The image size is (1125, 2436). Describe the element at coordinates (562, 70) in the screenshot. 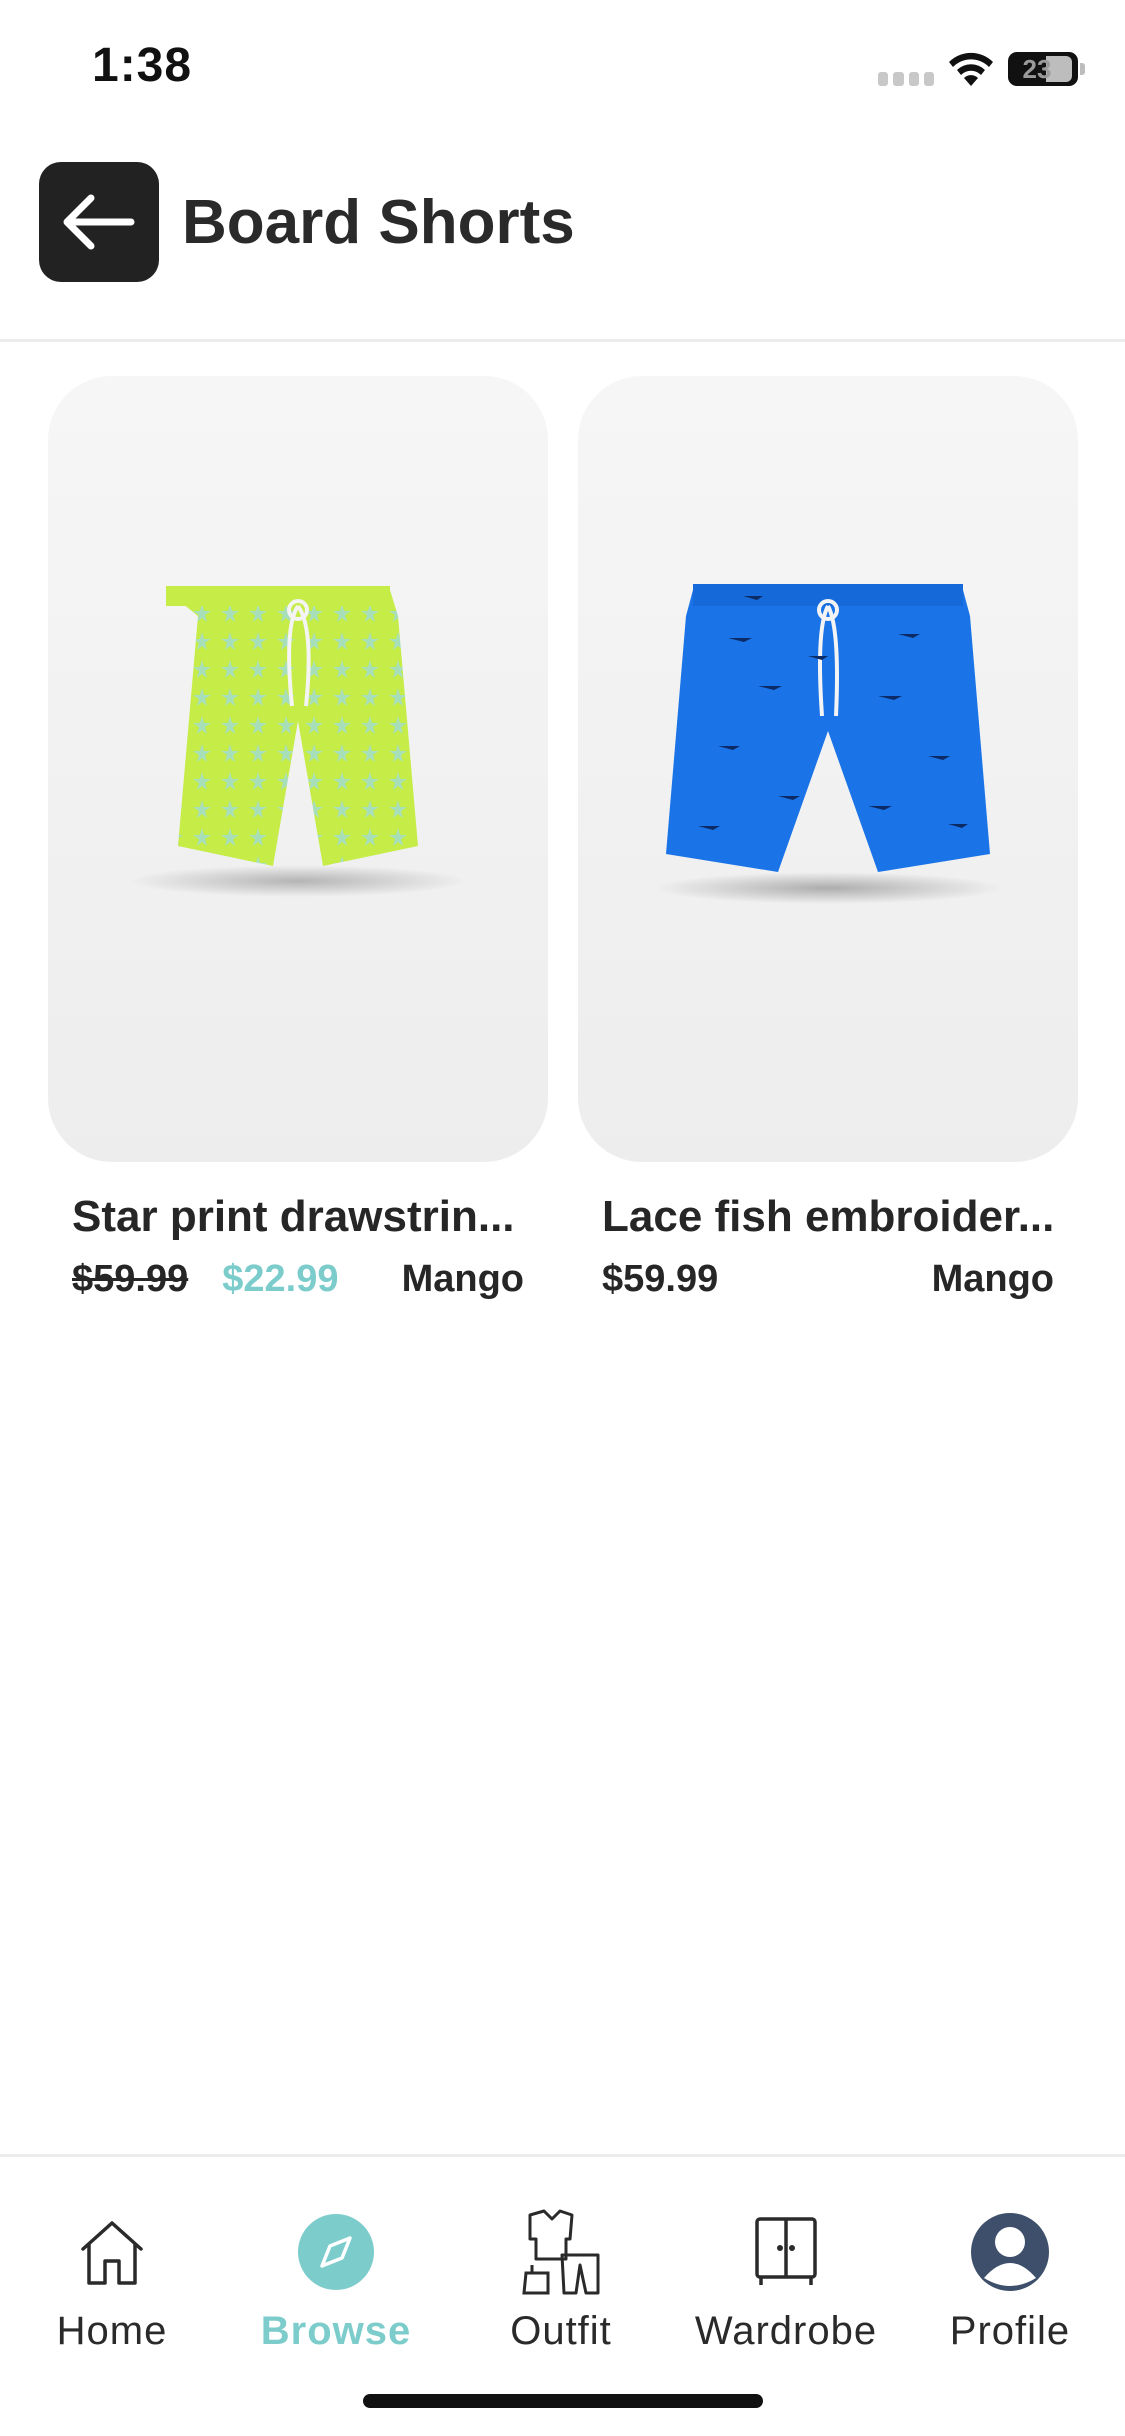

I see `status-bar: 1:38 23` at that location.